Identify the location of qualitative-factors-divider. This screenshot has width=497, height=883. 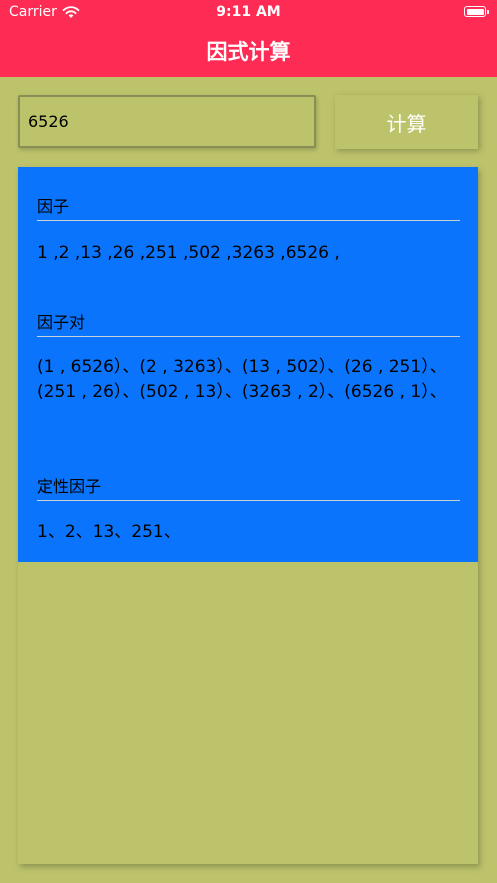
(248, 500).